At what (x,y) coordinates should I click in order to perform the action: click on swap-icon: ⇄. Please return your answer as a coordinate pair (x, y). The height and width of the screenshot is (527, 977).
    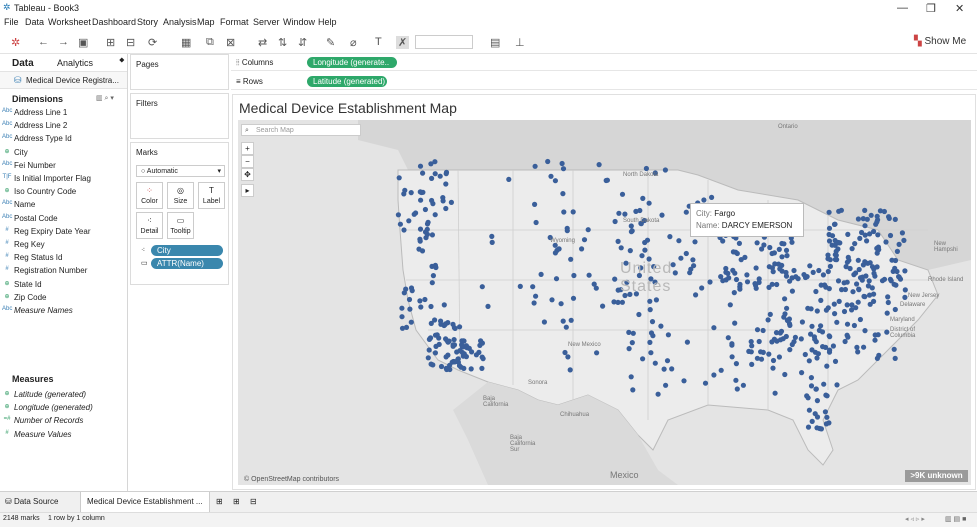
    Looking at the image, I should click on (262, 42).